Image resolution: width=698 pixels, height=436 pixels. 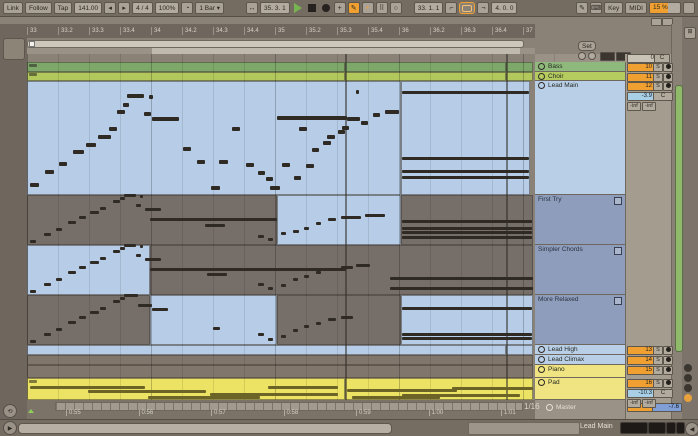 What do you see at coordinates (641, 350) in the screenshot?
I see `track-number-box: 13` at bounding box center [641, 350].